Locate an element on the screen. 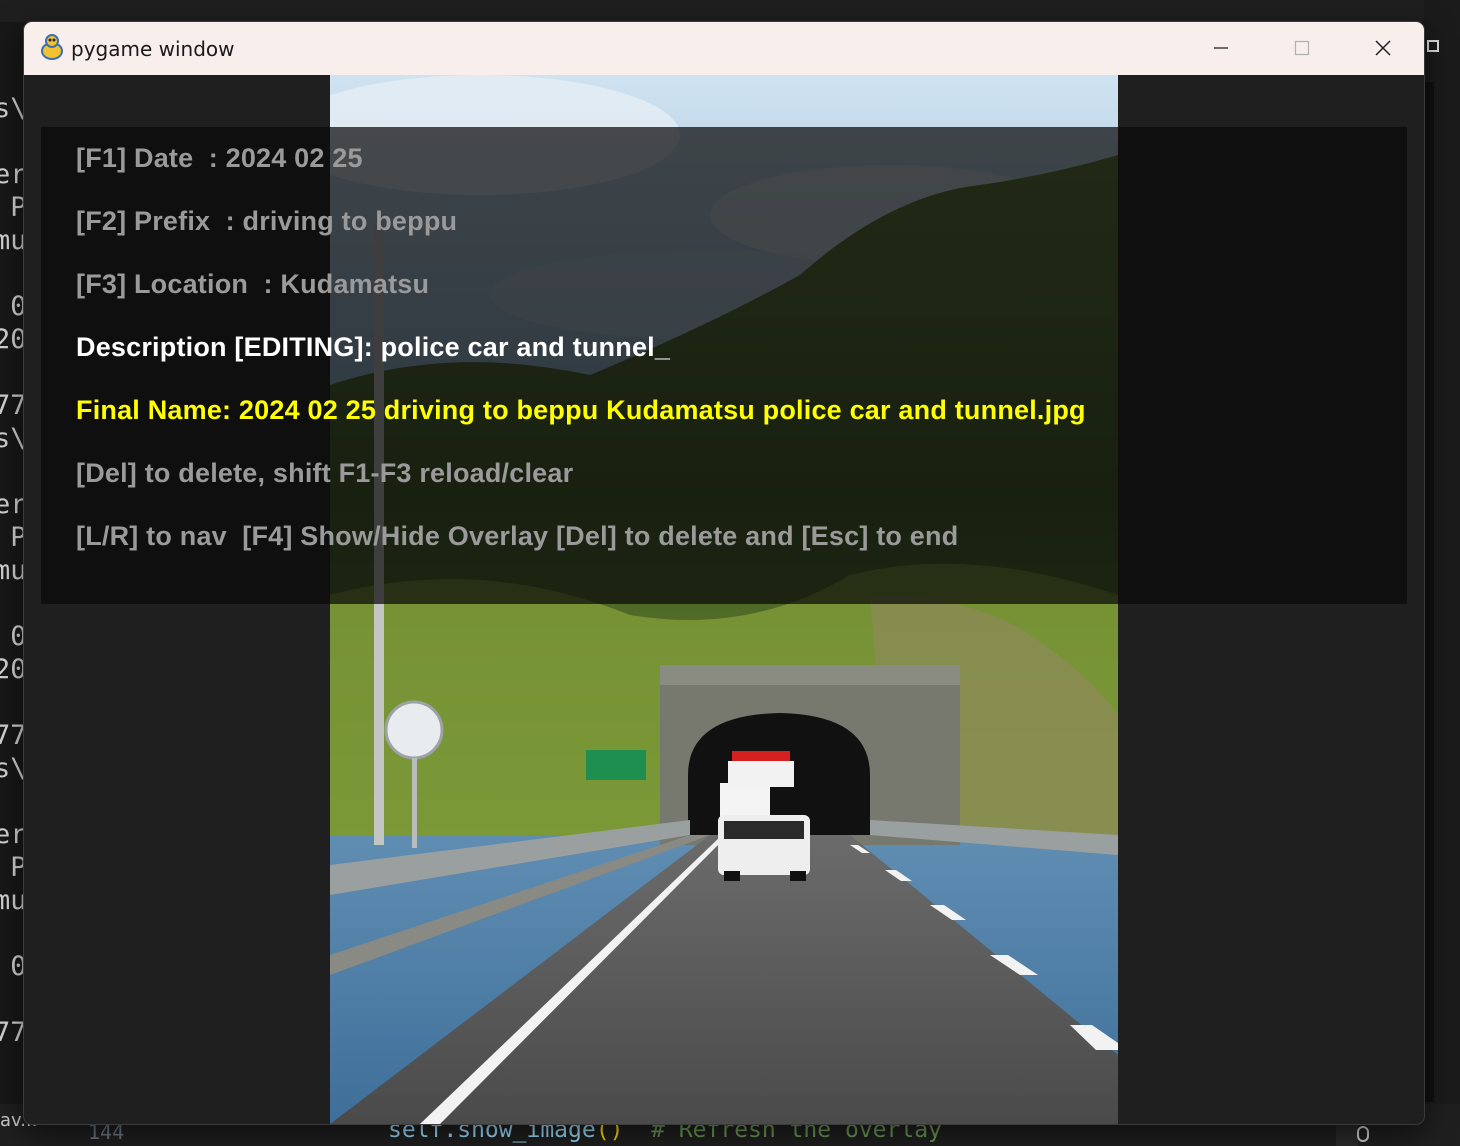  minimize-icon is located at coordinates (1221, 48).